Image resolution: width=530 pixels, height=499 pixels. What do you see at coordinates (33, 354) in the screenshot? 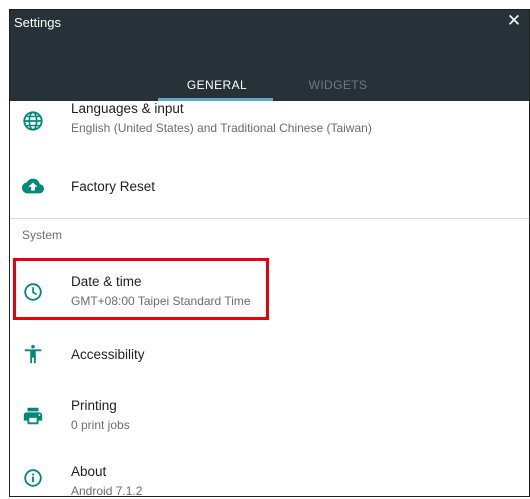
I see `accessibility-icon` at bounding box center [33, 354].